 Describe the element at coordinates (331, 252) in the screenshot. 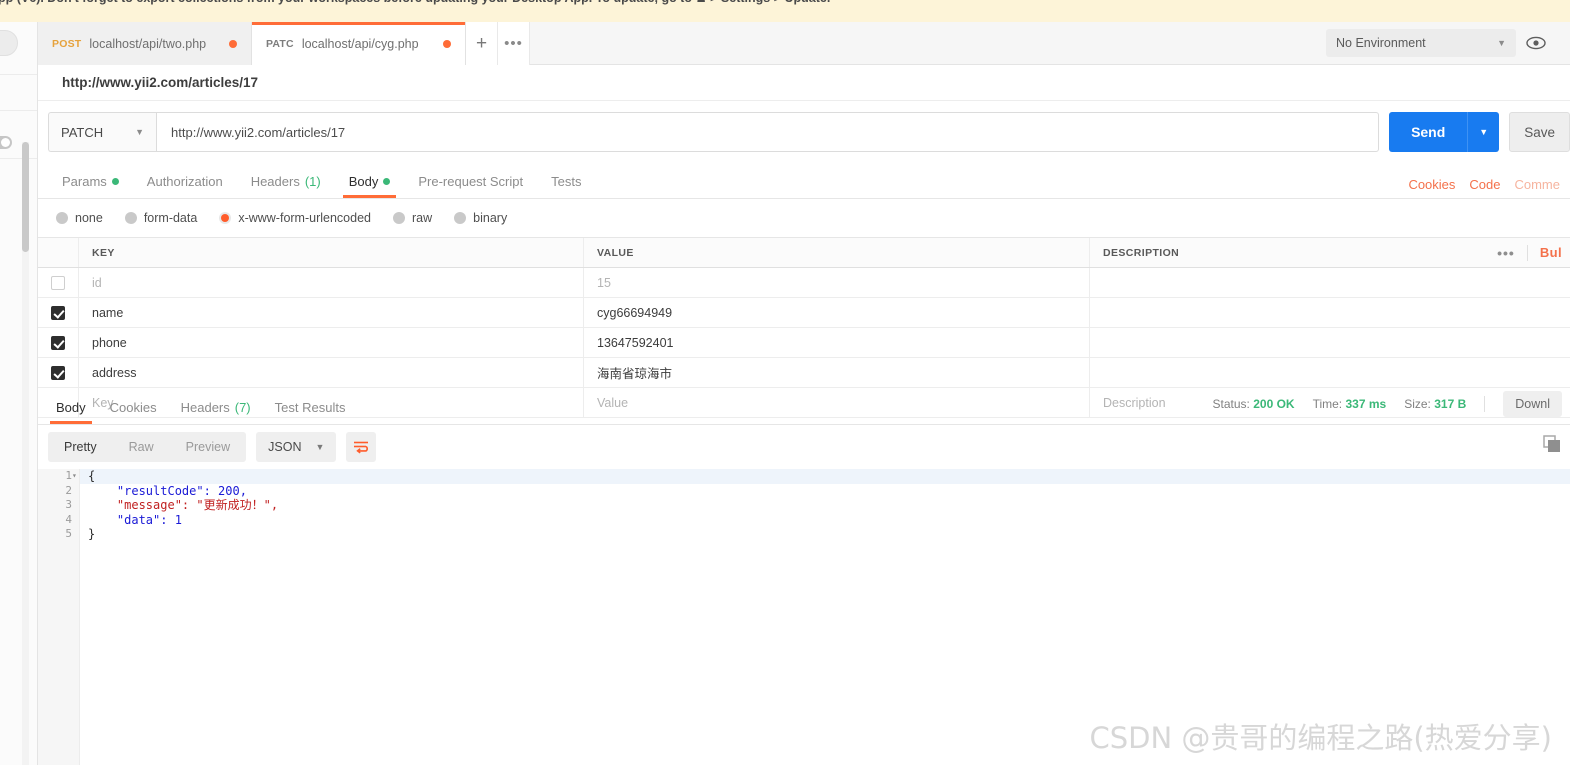

I see `column-header-key: KEY` at that location.